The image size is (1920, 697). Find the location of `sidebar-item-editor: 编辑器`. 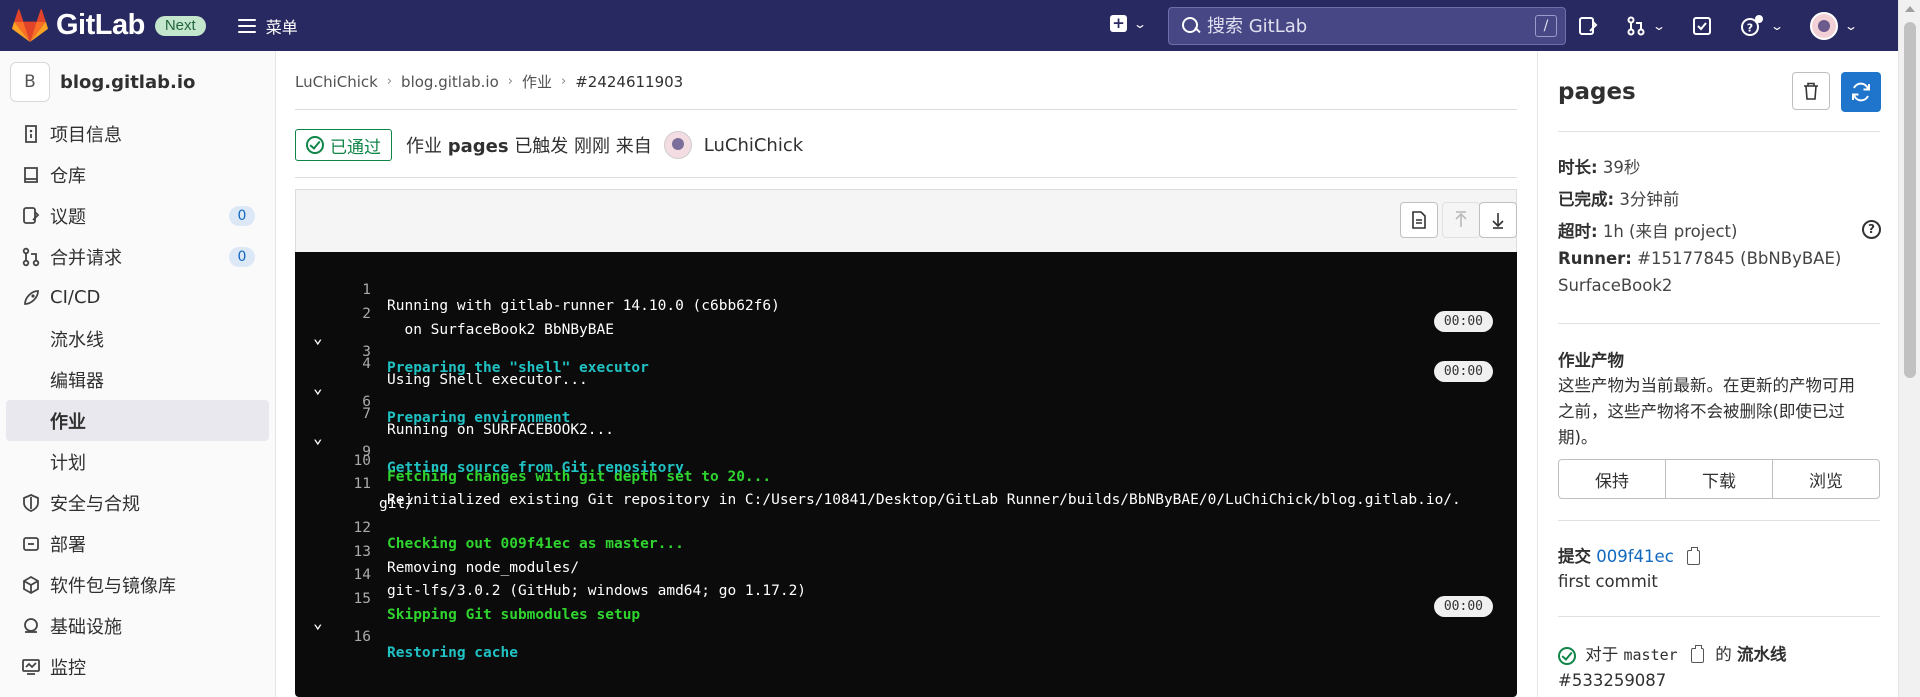

sidebar-item-editor: 编辑器 is located at coordinates (137, 379).